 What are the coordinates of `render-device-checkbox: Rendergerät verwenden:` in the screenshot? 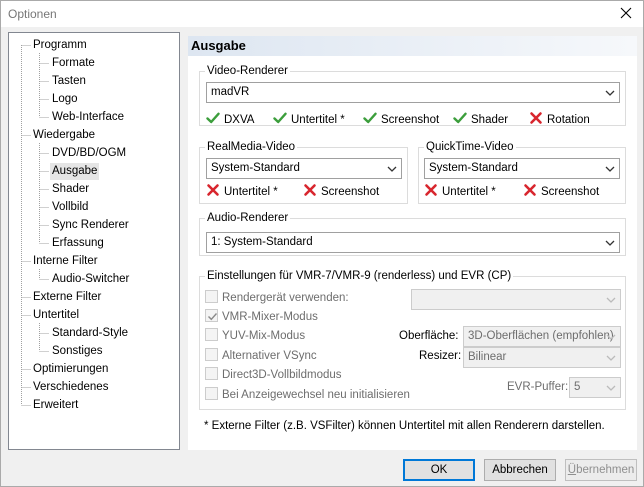 It's located at (277, 298).